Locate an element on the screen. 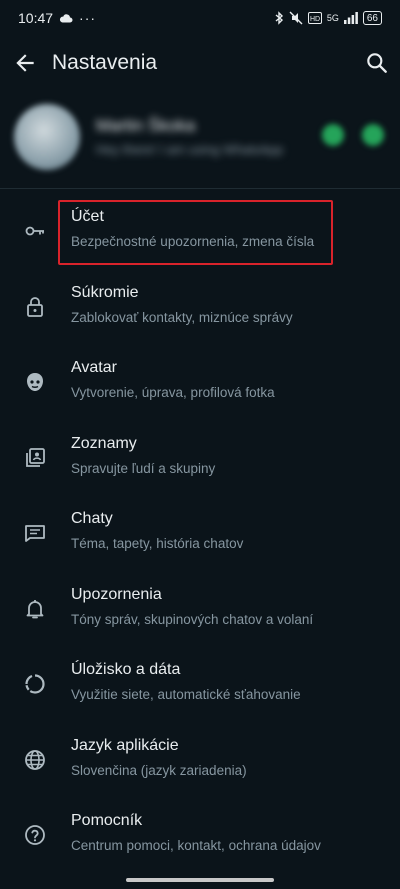  volte-icon: HD is located at coordinates (314, 18).